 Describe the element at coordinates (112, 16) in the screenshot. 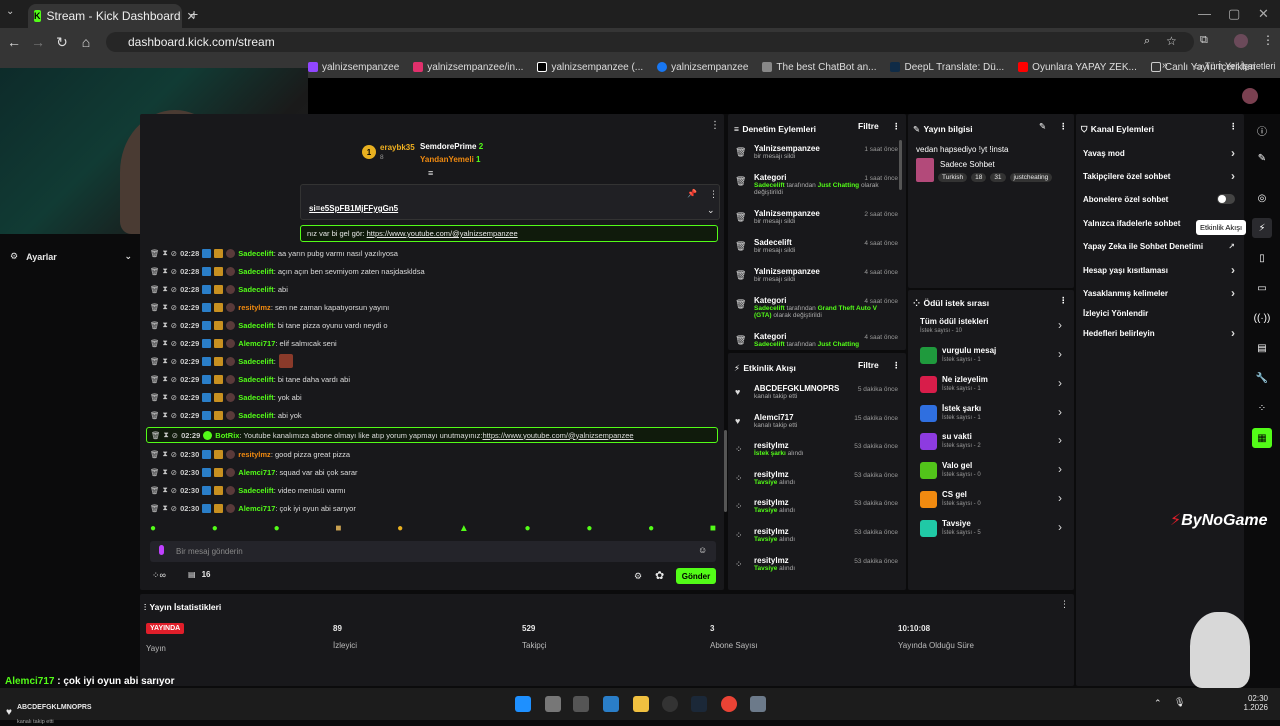

I see `browser-tab: K Stream - Kick Dashboard ✕` at that location.